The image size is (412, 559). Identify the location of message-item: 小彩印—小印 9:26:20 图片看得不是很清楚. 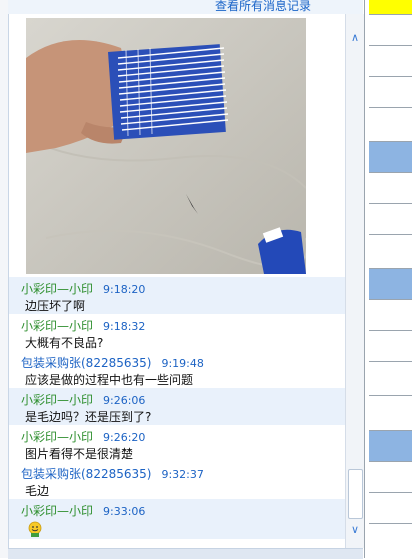
(177, 443).